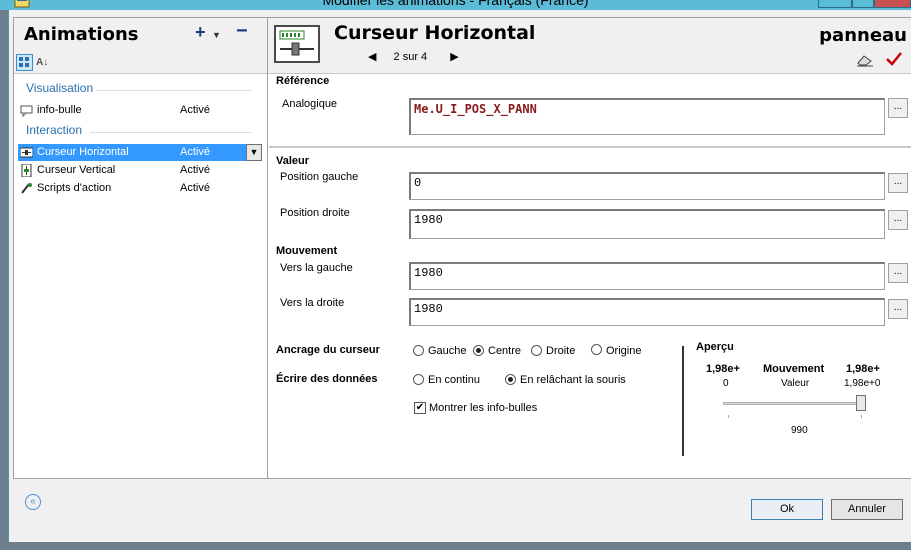 The width and height of the screenshot is (911, 550). I want to click on list-item-label: info-bulle, so click(59, 110).